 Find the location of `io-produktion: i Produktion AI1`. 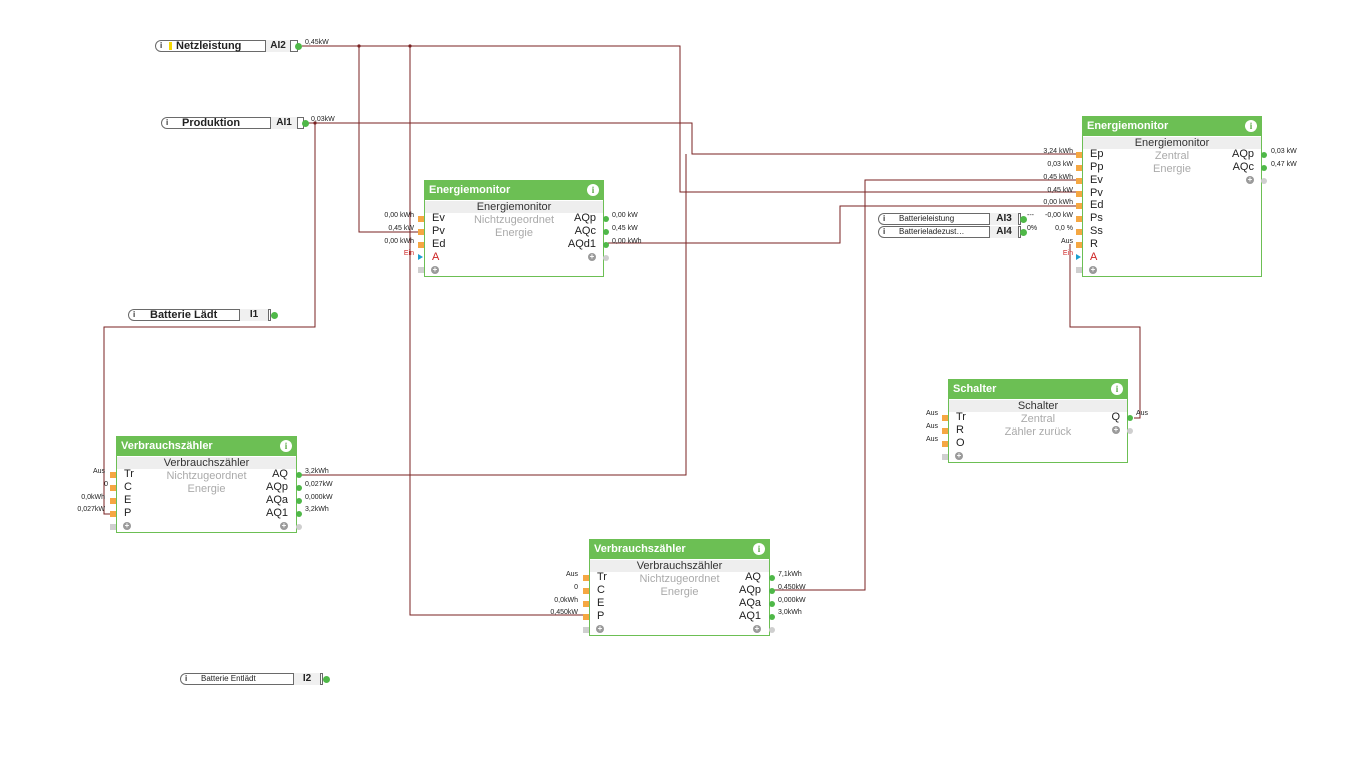

io-produktion: i Produktion AI1 is located at coordinates (235, 123).